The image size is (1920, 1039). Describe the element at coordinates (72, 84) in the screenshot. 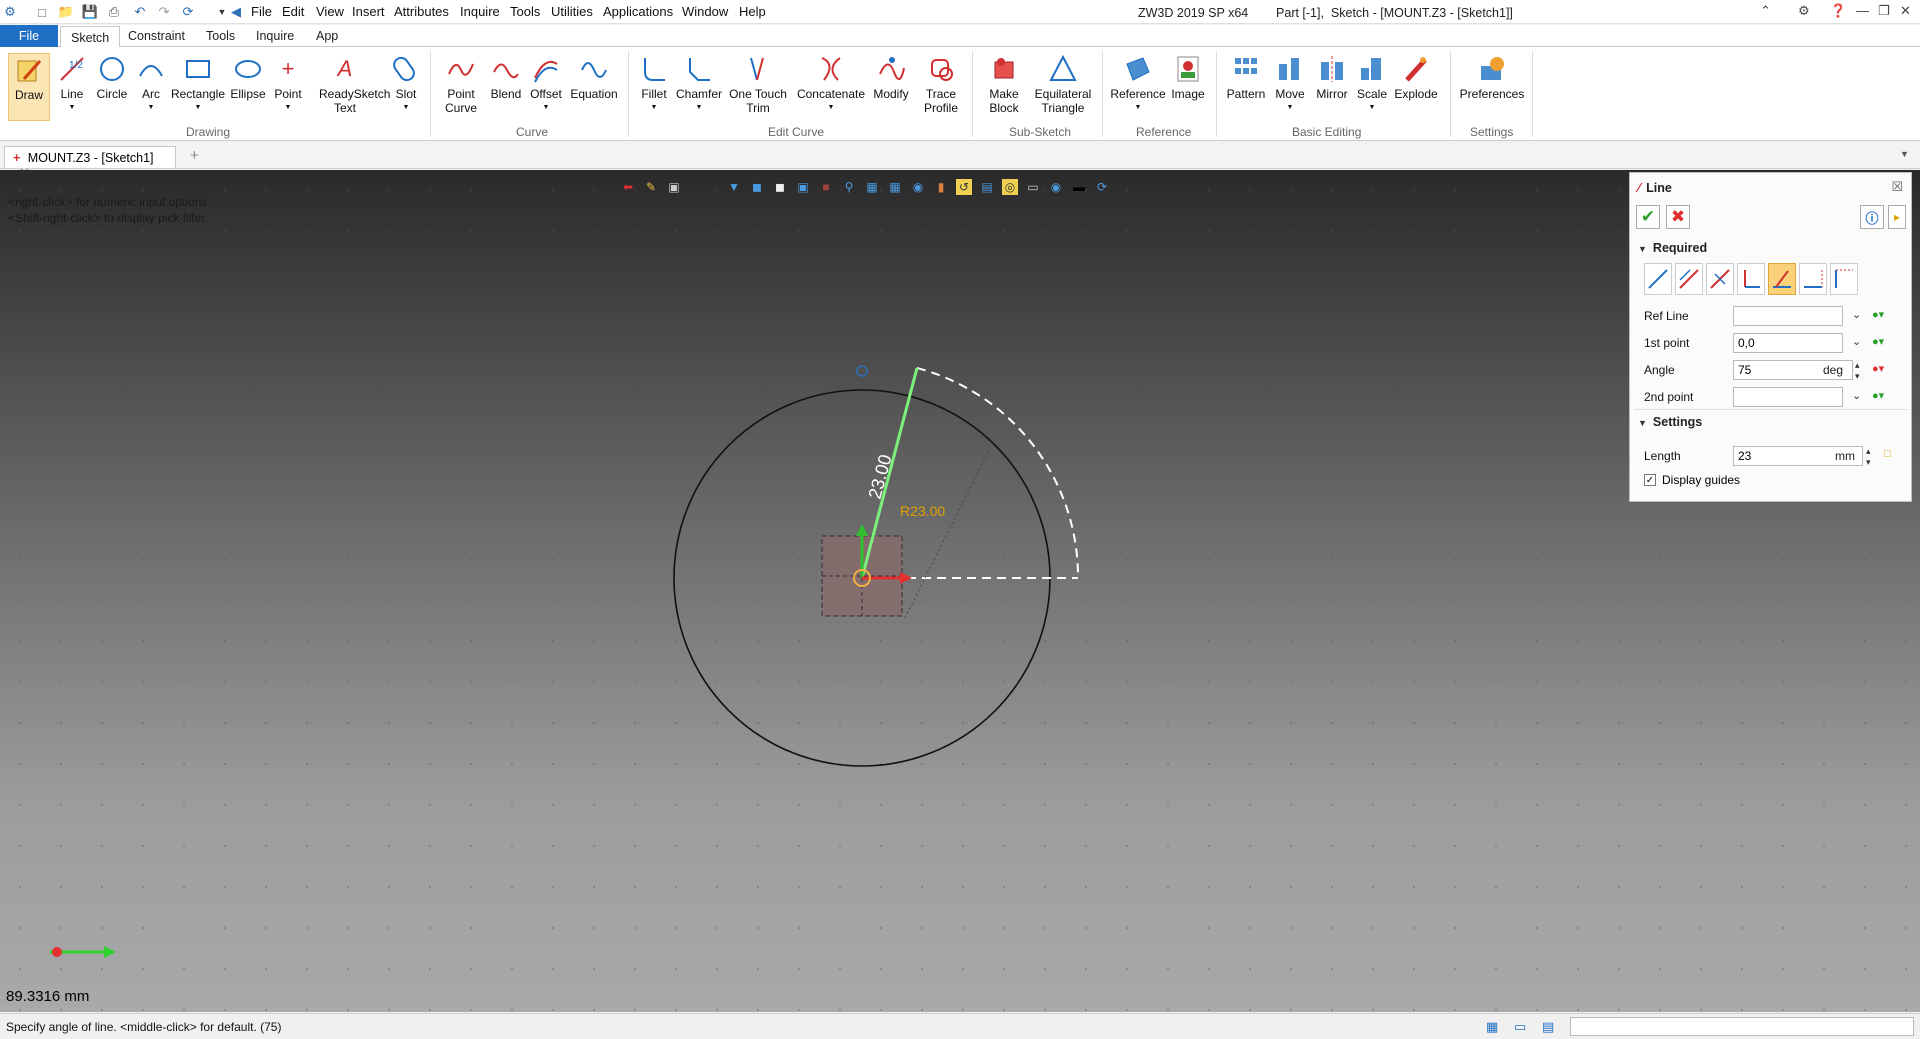

I see `line-button: 1/2 Line ▼` at that location.